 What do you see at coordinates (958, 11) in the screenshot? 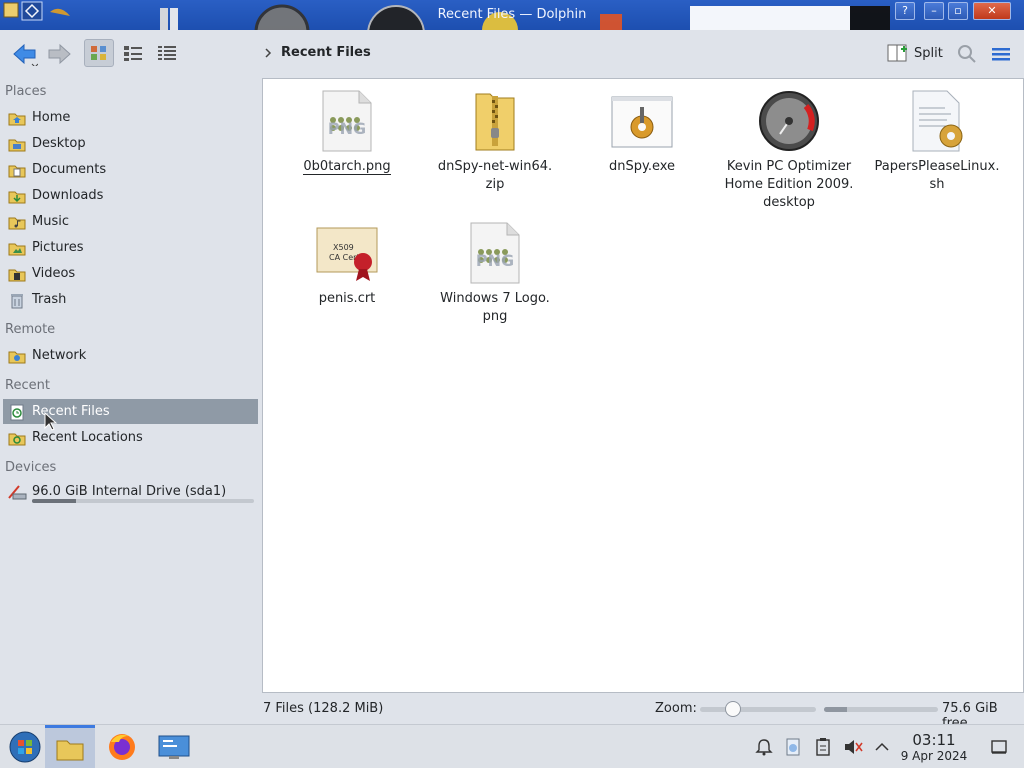
I see `maximize-button: ▫` at bounding box center [958, 11].